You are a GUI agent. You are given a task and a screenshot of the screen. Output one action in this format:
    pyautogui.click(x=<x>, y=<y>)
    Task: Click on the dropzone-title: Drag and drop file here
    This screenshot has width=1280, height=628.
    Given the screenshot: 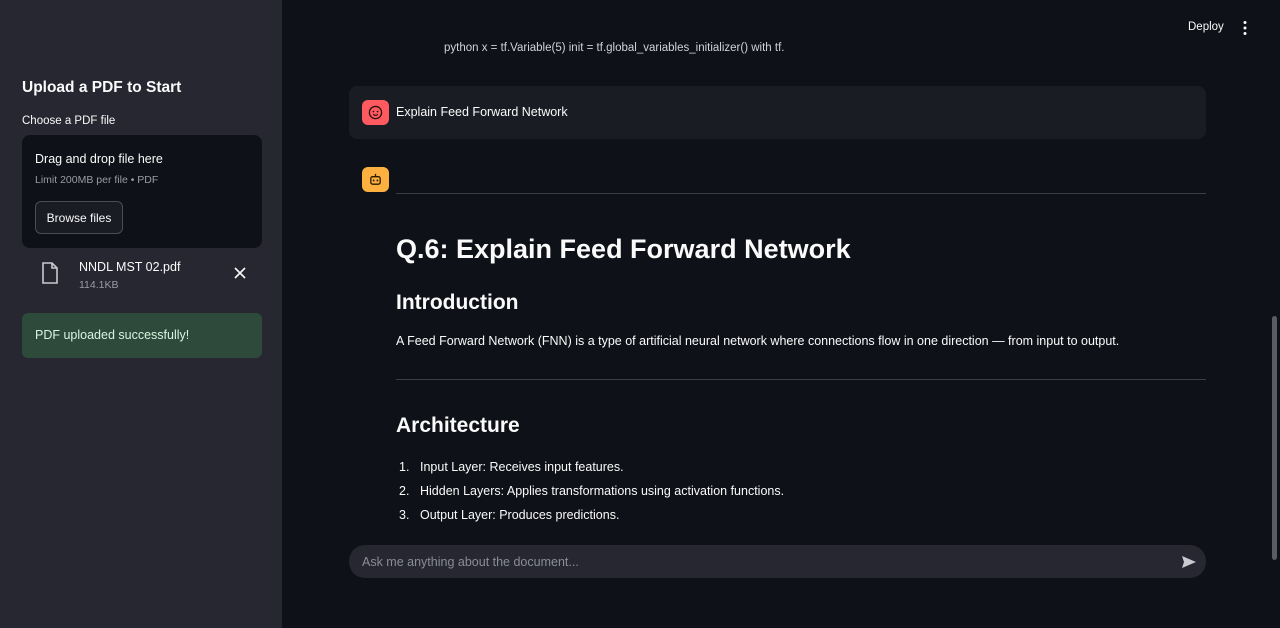 What is the action you would take?
    pyautogui.click(x=99, y=159)
    